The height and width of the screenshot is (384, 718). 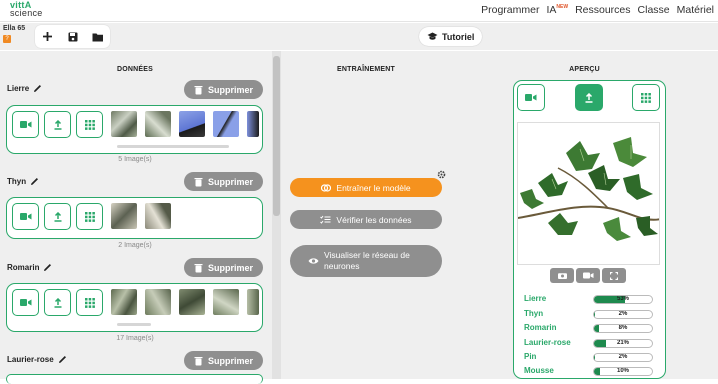 I want to click on prediction-bar: 8%, so click(x=623, y=328).